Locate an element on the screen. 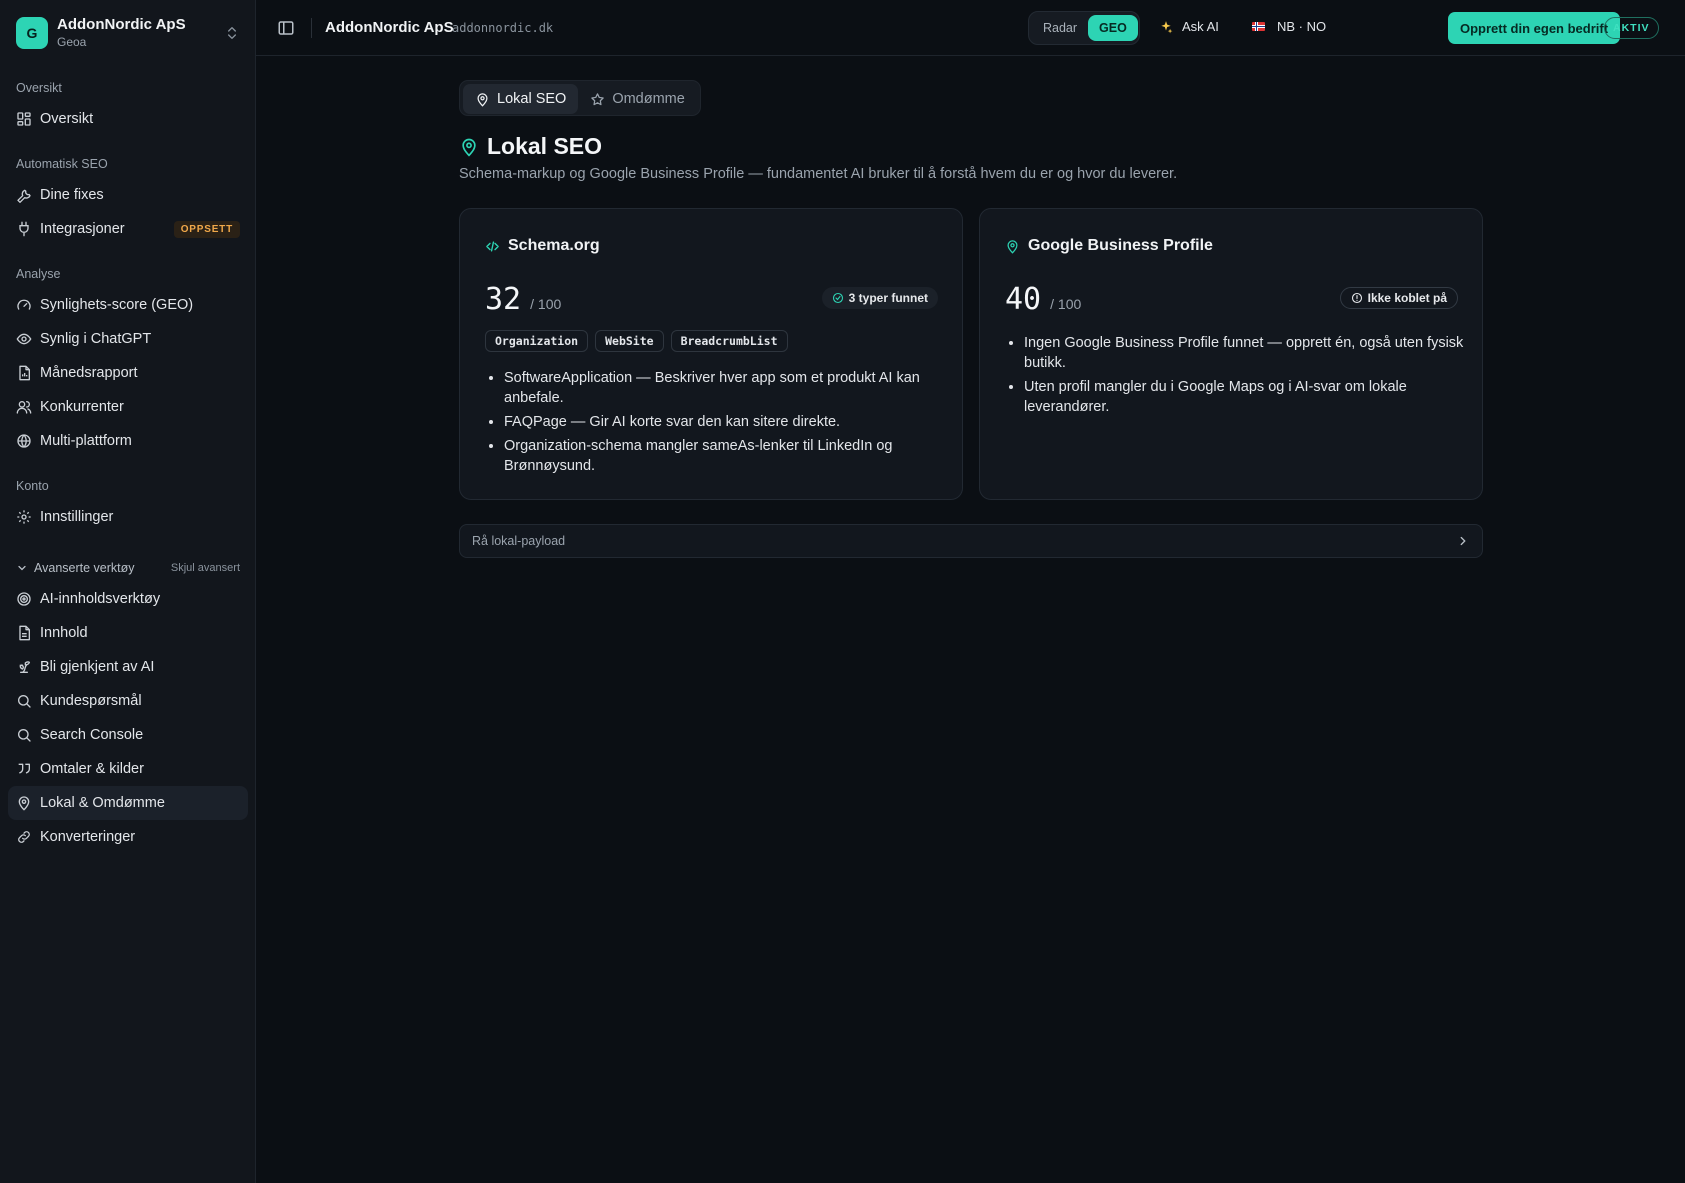  sidebar-item-synlig-chatgpt: Synlig i ChatGPT is located at coordinates (128, 339).